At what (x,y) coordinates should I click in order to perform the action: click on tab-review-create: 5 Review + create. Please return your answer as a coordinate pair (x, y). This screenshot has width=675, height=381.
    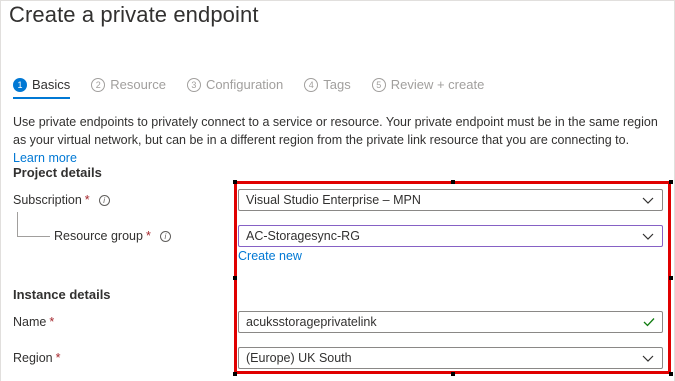
    Looking at the image, I should click on (428, 84).